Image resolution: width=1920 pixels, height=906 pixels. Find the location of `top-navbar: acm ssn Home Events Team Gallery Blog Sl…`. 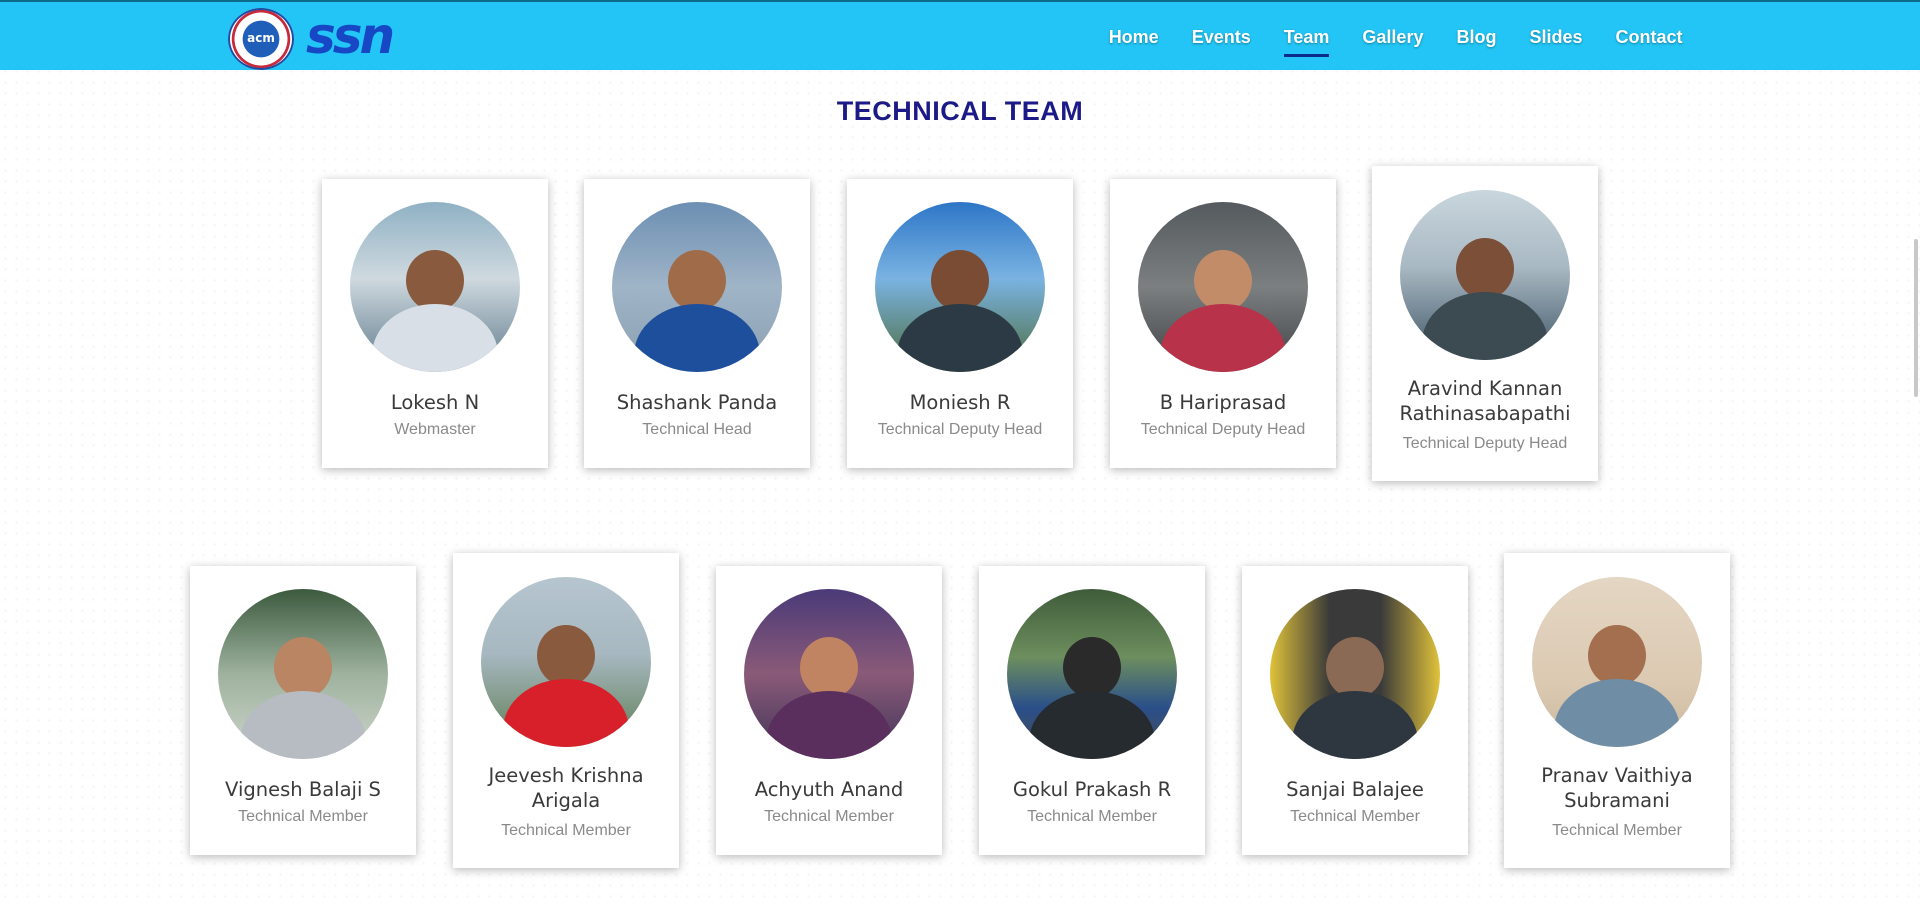

top-navbar: acm ssn Home Events Team Gallery Blog Sl… is located at coordinates (960, 35).